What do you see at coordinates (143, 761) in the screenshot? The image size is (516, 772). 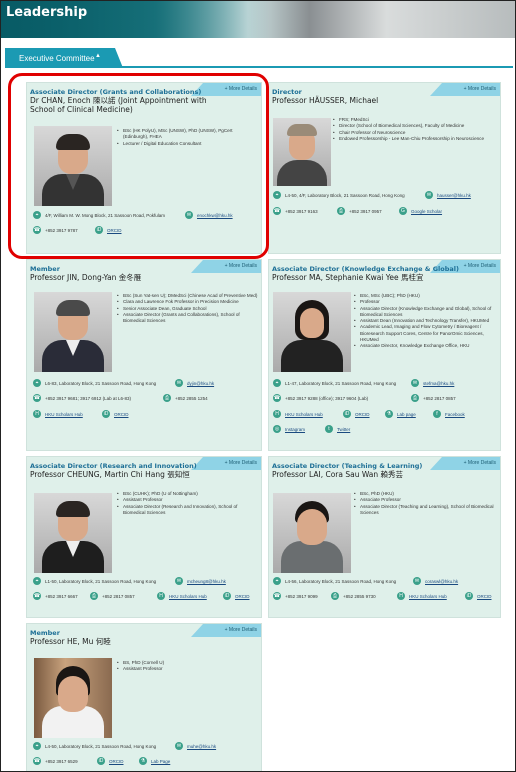 I see `lab-icon: ⚗` at bounding box center [143, 761].